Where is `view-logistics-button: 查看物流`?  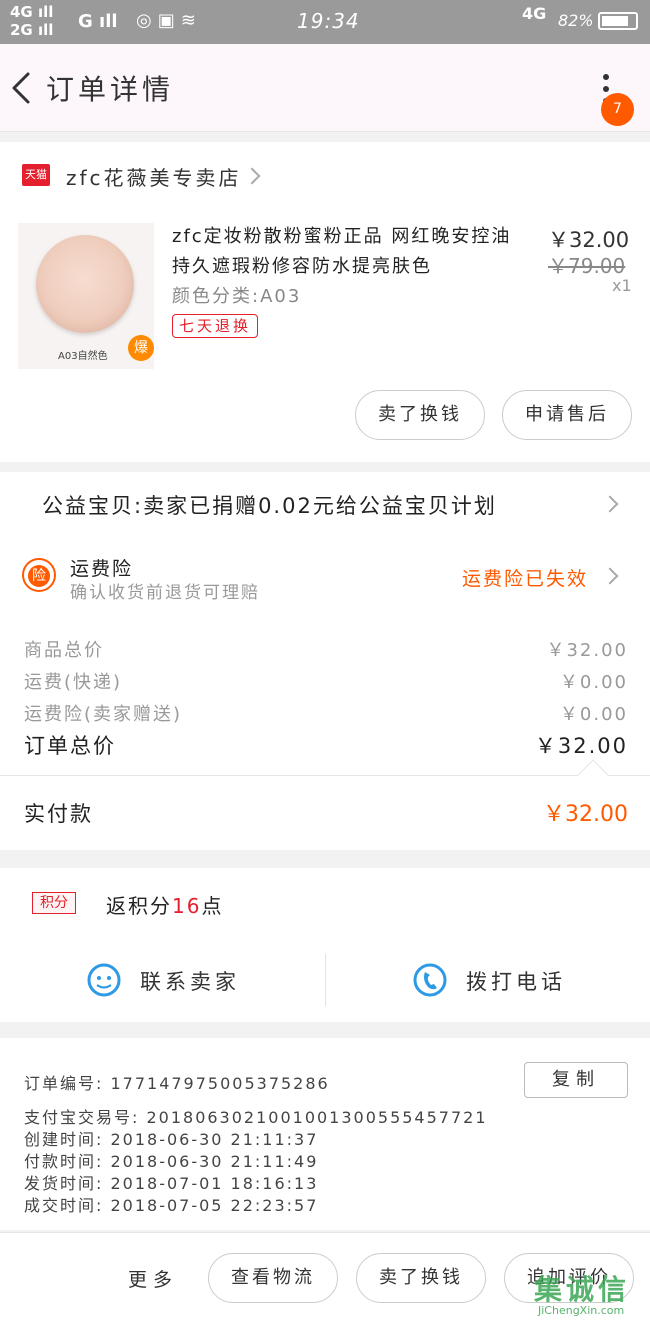 view-logistics-button: 查看物流 is located at coordinates (273, 1278).